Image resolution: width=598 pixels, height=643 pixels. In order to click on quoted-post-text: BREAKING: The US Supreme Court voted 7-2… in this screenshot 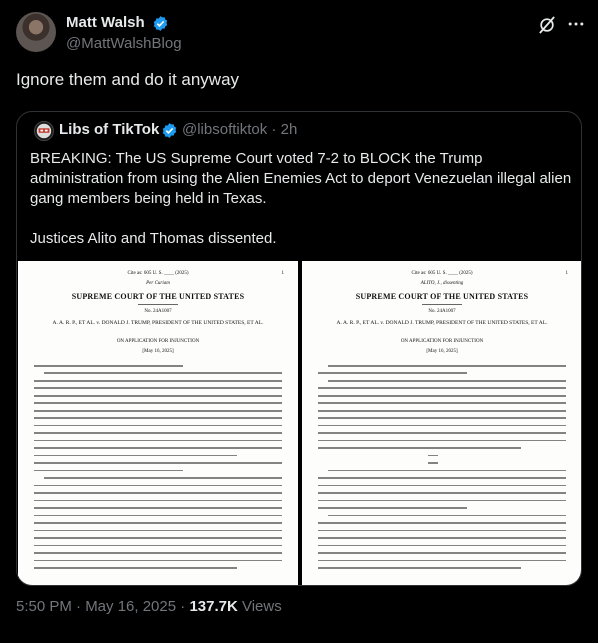, I will do `click(302, 199)`.